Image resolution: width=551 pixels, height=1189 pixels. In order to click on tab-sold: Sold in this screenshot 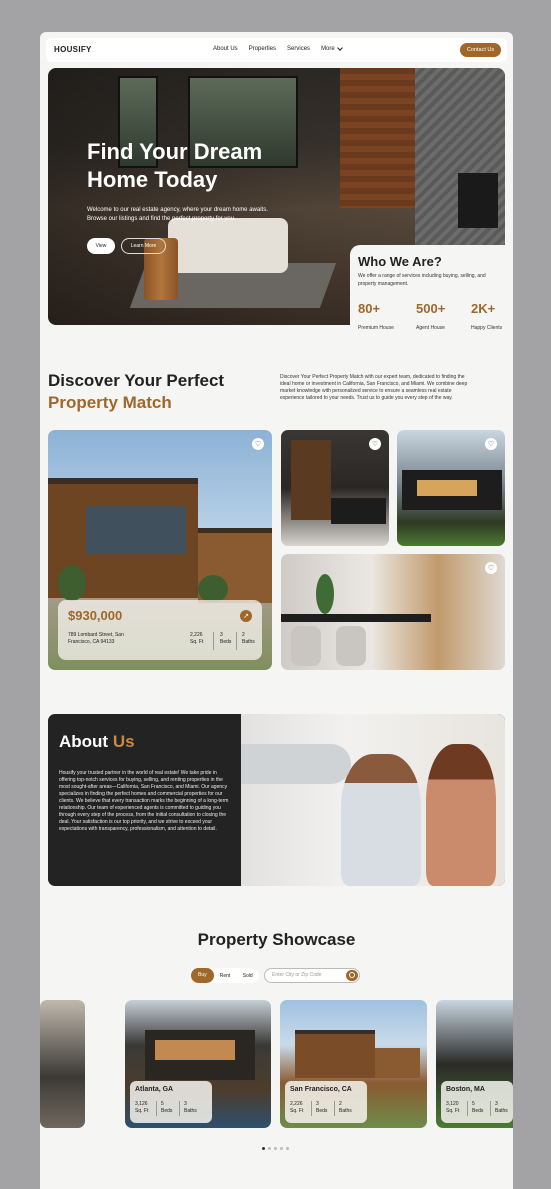, I will do `click(247, 976)`.